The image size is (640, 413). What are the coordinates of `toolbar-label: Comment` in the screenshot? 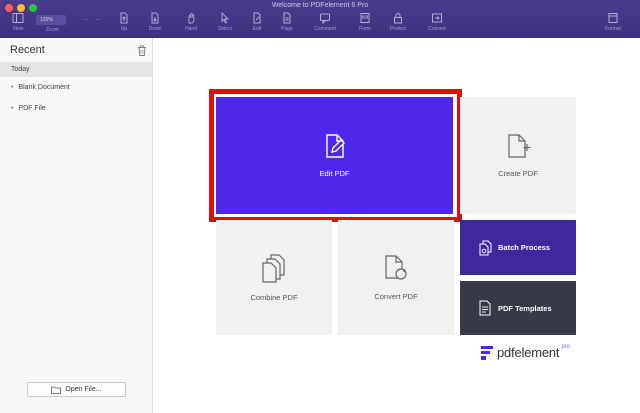 It's located at (325, 29).